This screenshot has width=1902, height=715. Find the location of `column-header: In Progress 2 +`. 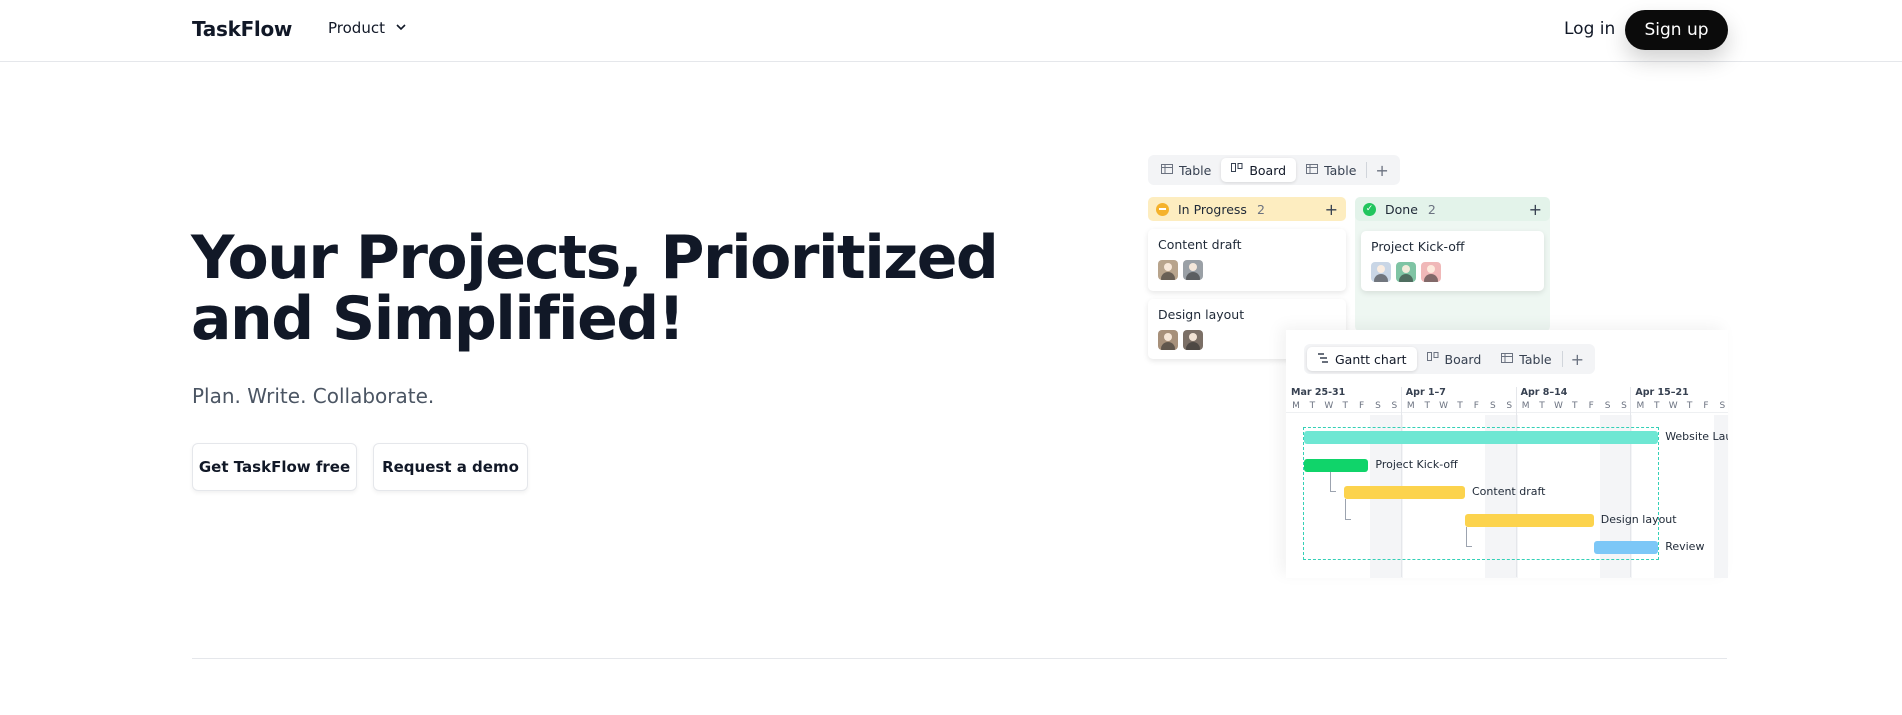

column-header: In Progress 2 + is located at coordinates (1247, 209).